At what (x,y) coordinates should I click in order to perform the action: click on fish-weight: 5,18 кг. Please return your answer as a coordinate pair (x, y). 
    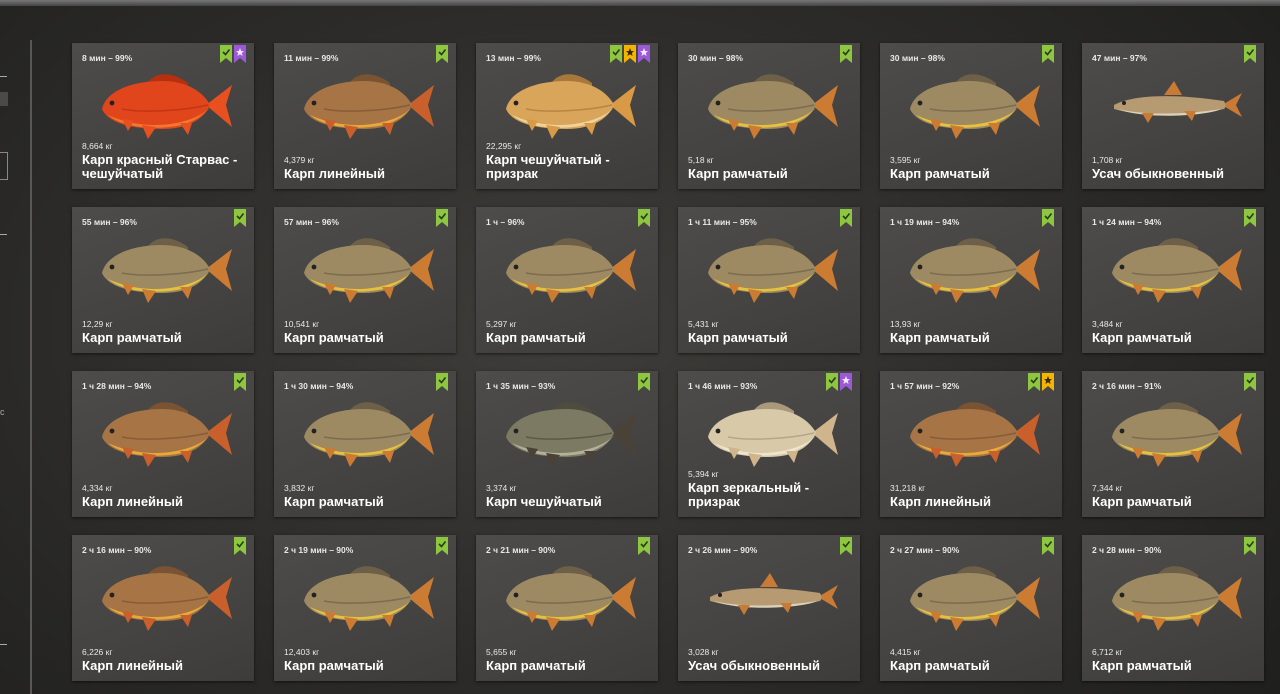
    Looking at the image, I should click on (701, 160).